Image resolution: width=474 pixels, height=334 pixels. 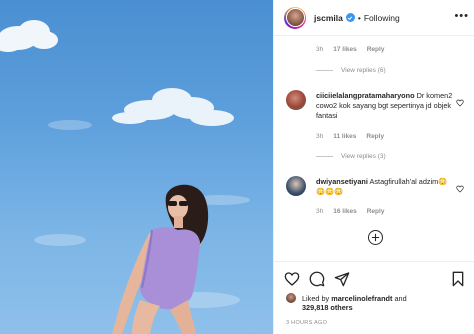 I want to click on load-more-comments-button, so click(x=375, y=237).